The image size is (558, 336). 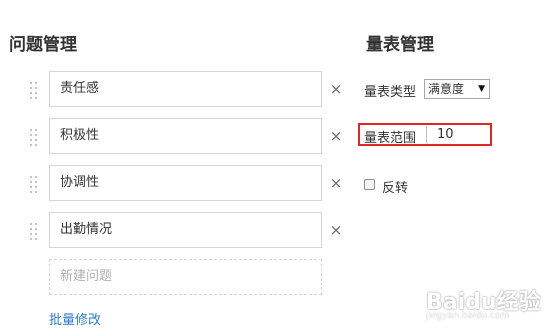 What do you see at coordinates (390, 92) in the screenshot?
I see `scale-type-label: 量表类型` at bounding box center [390, 92].